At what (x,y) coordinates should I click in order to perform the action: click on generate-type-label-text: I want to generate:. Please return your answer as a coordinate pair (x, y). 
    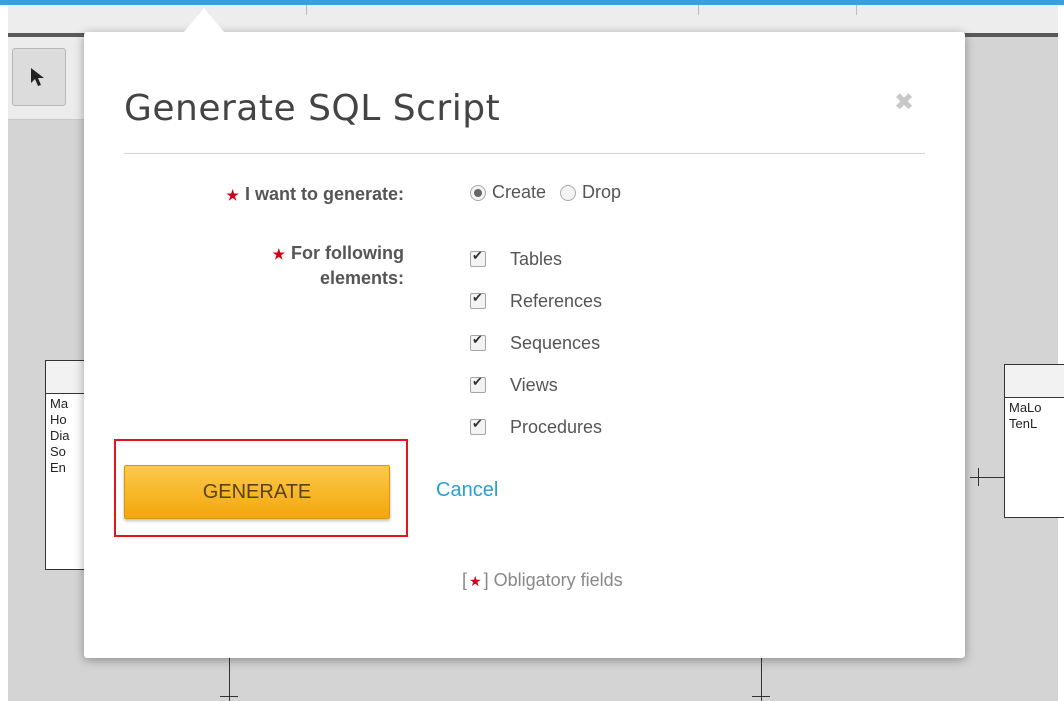
    Looking at the image, I should click on (324, 194).